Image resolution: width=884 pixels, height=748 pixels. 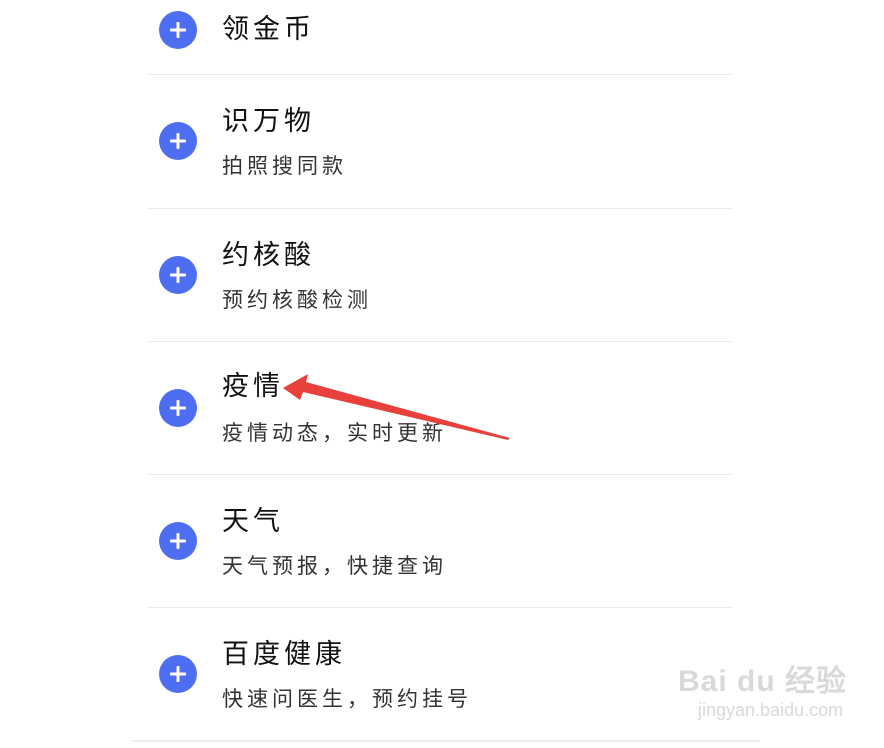 What do you see at coordinates (297, 300) in the screenshot?
I see `item-subtitle: 预约核酸检测` at bounding box center [297, 300].